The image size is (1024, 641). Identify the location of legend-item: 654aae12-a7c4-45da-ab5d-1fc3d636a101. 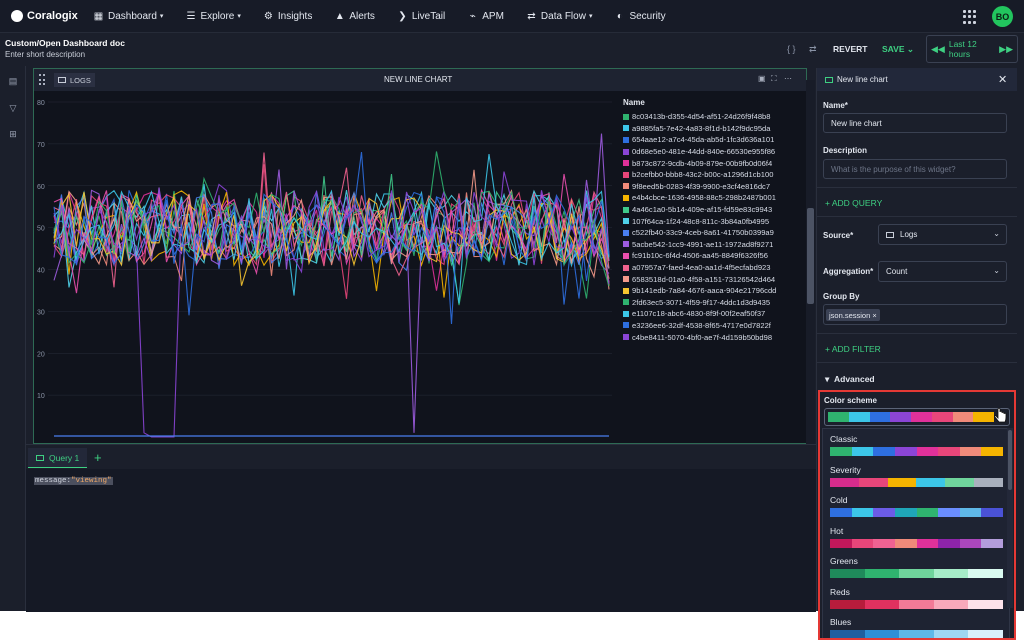
(713, 140).